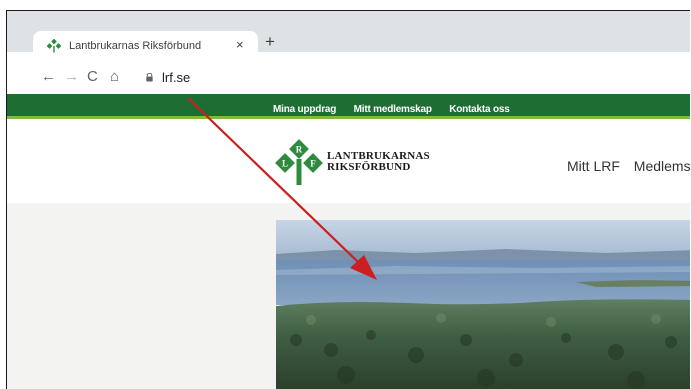 This screenshot has height=389, width=691. What do you see at coordinates (593, 166) in the screenshot?
I see `nav-item-mitt-lrf: Mitt LRF` at bounding box center [593, 166].